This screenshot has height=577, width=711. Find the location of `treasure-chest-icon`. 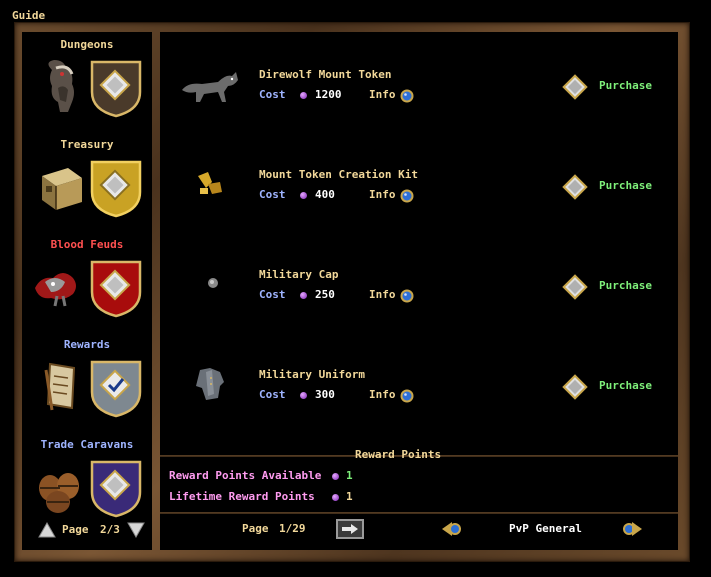

treasure-chest-icon is located at coordinates (62, 189).